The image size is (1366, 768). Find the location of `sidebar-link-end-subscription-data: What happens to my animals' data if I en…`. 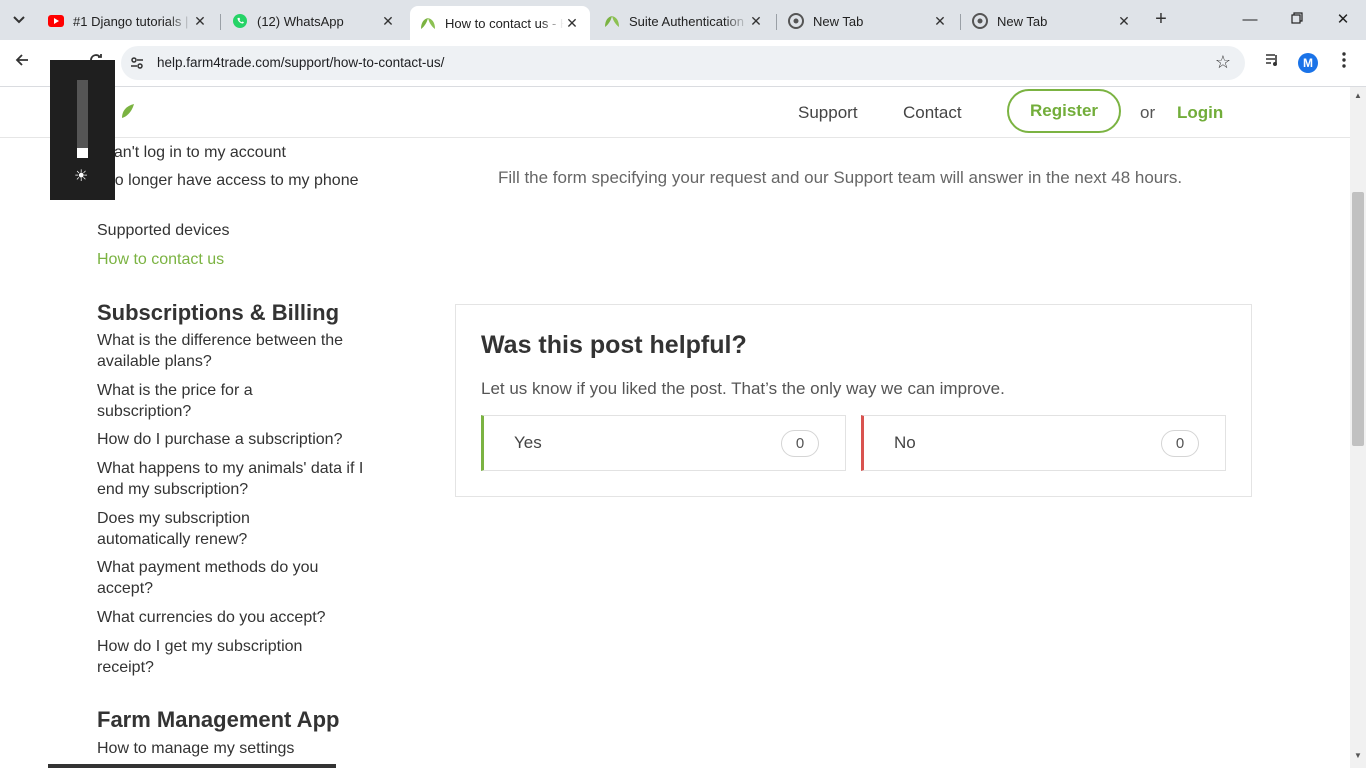

sidebar-link-end-subscription-data: What happens to my animals' data if I en… is located at coordinates (244, 479).